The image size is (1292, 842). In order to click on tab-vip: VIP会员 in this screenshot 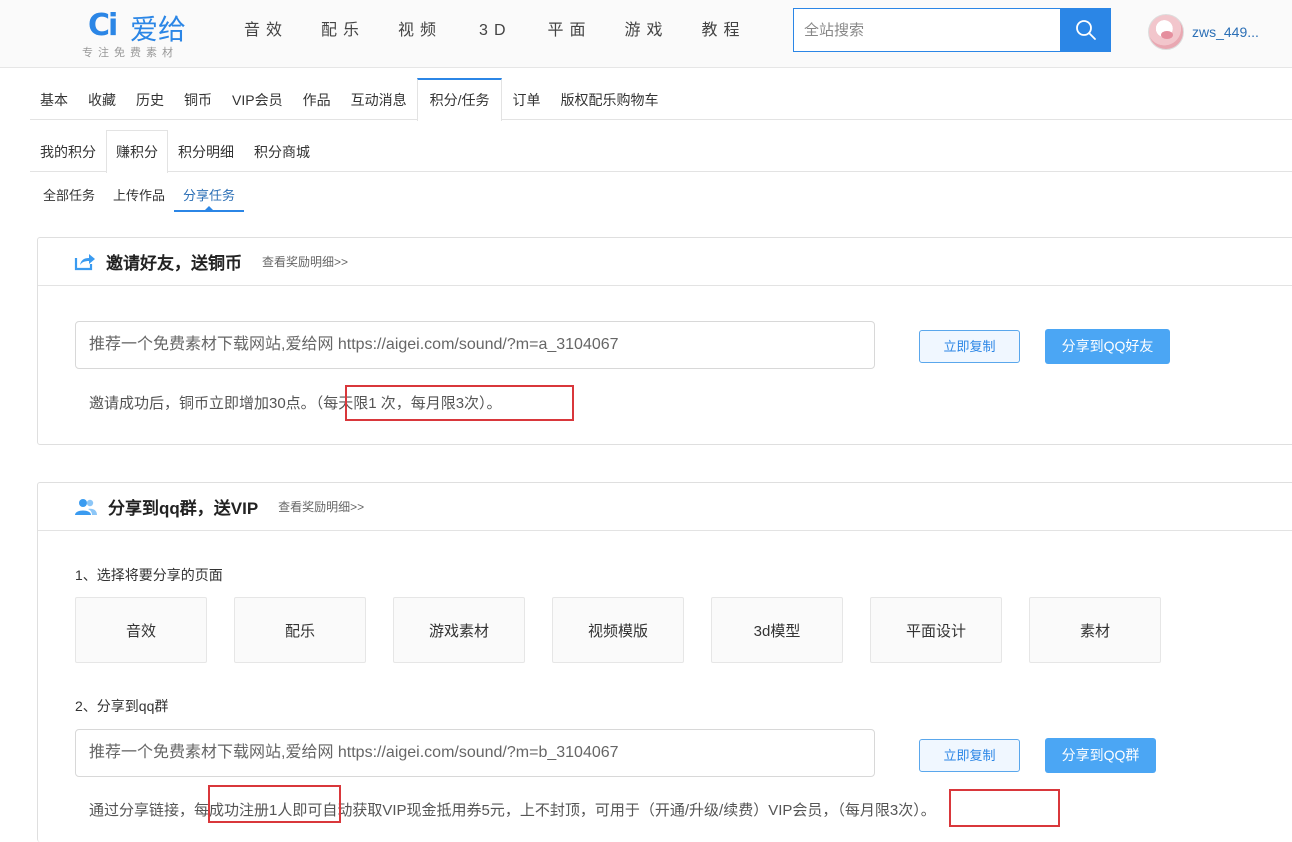, I will do `click(257, 99)`.